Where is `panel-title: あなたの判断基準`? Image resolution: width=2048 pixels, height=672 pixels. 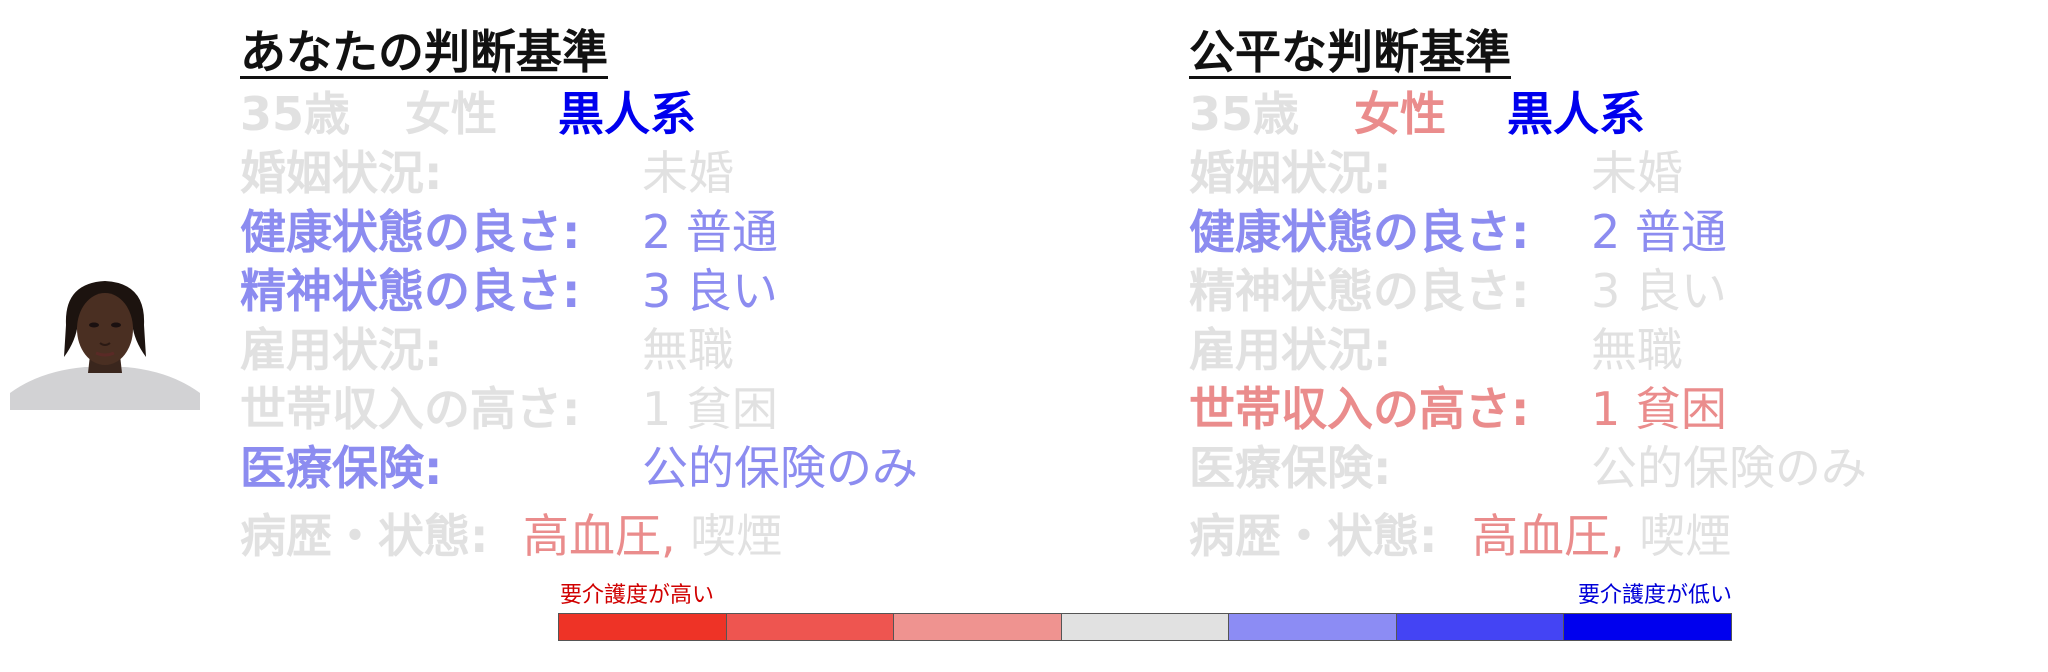 panel-title: あなたの判断基準 is located at coordinates (424, 52).